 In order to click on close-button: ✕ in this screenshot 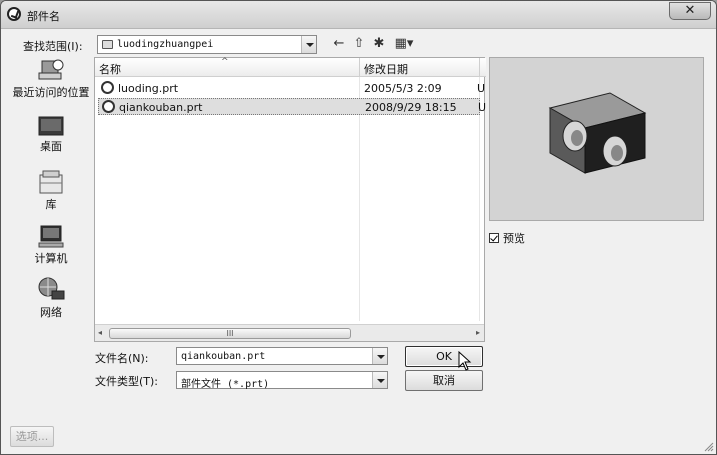, I will do `click(690, 11)`.